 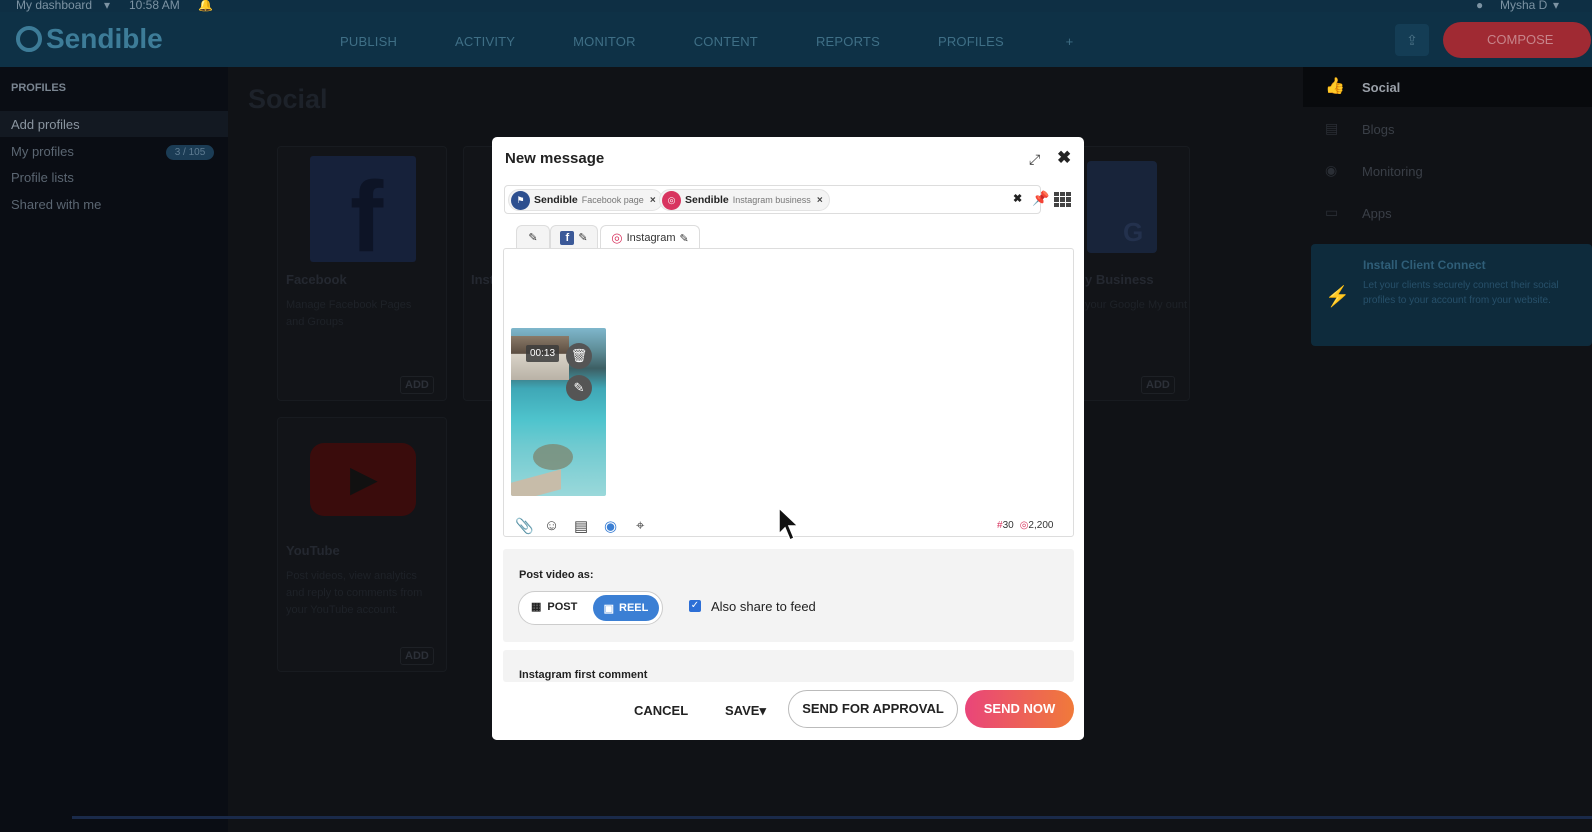 What do you see at coordinates (45, 124) in the screenshot?
I see `sidebar-item-add-profiles: Add profiles` at bounding box center [45, 124].